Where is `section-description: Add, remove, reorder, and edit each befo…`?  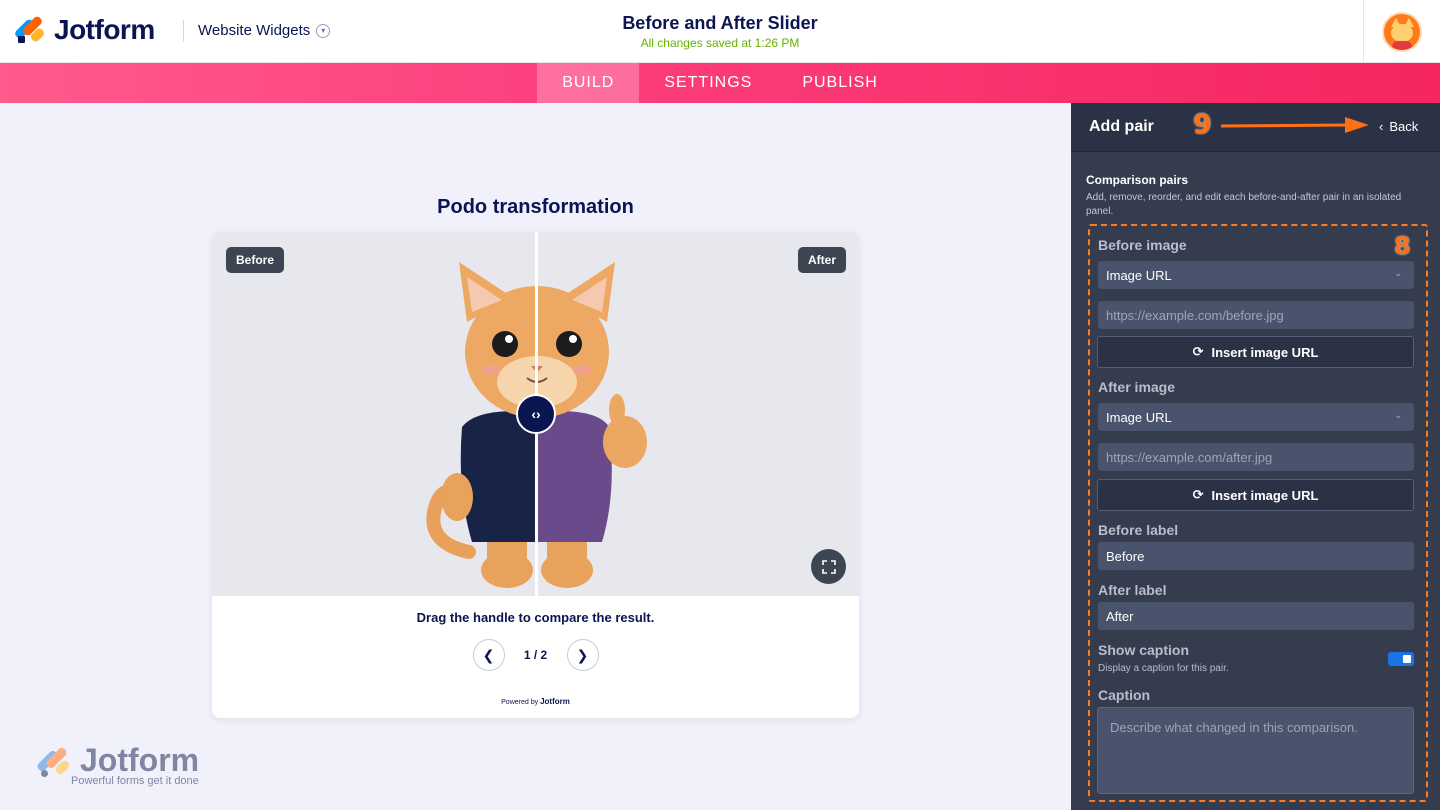
section-description: Add, remove, reorder, and edit each befo… is located at coordinates (1244, 204).